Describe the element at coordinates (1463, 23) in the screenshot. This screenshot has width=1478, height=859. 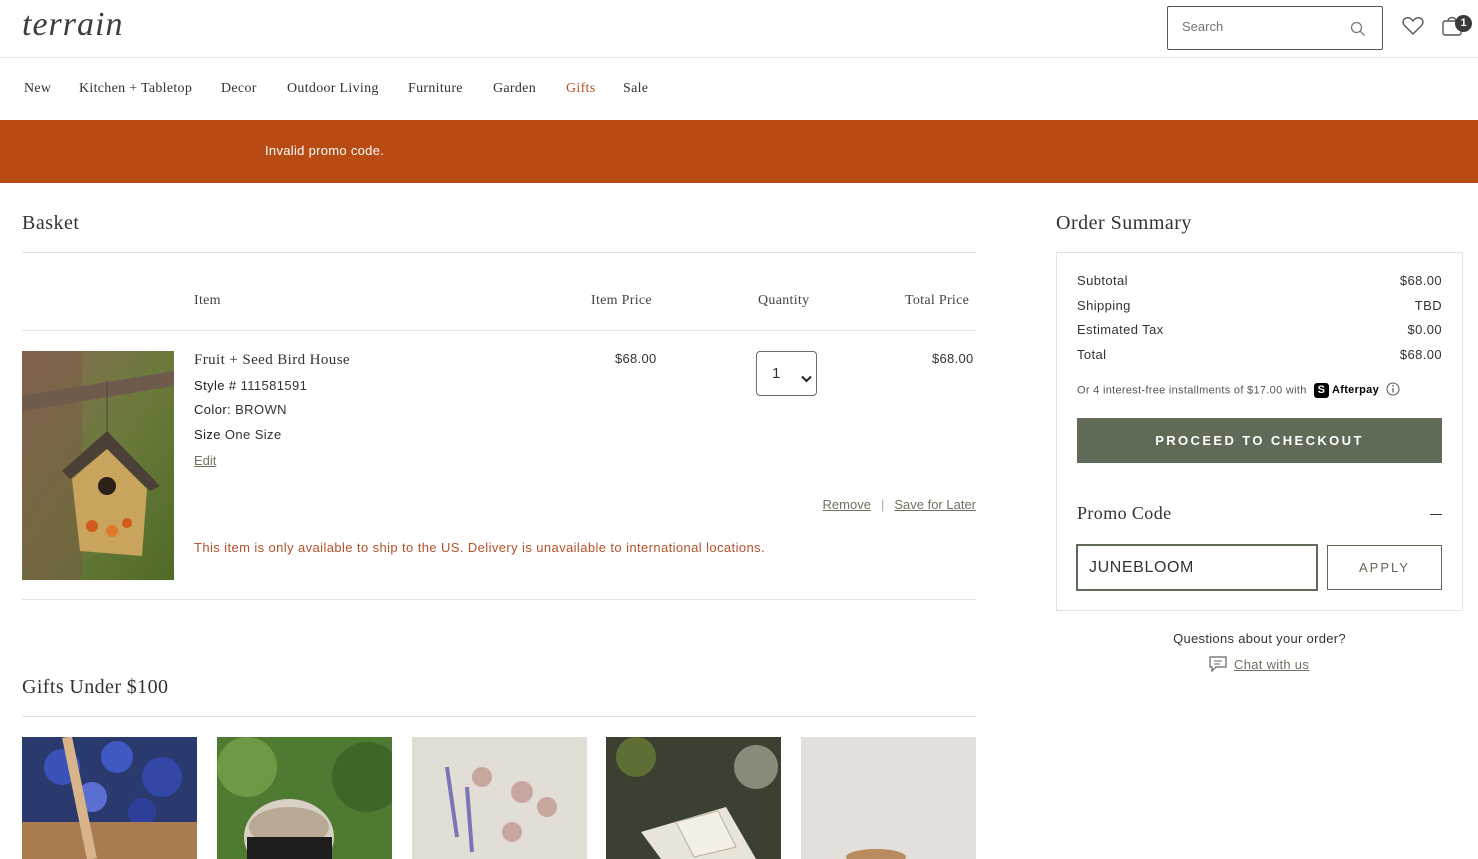
I see `cart-count-badge: 1` at that location.